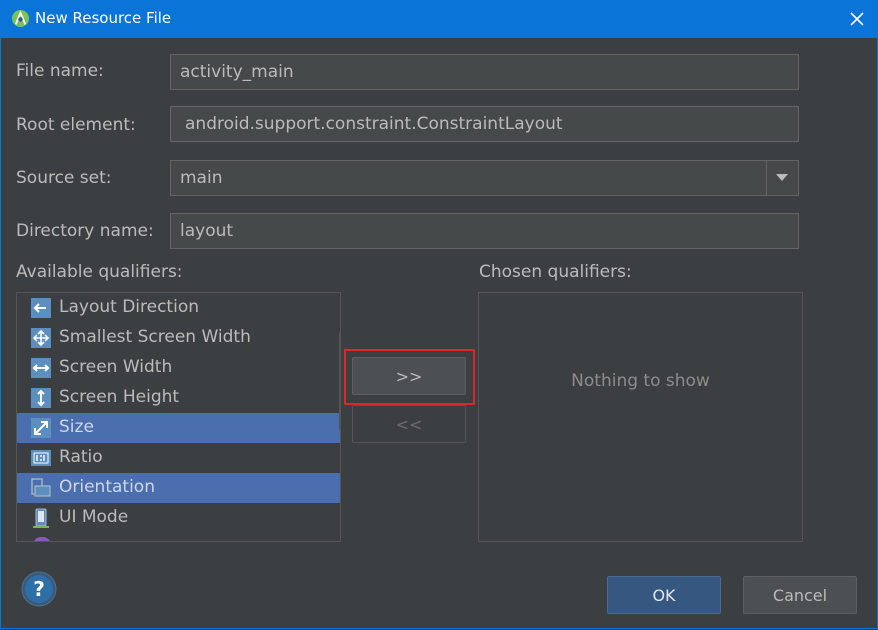 The height and width of the screenshot is (630, 878). What do you see at coordinates (800, 595) in the screenshot?
I see `cancel-button: Cancel` at bounding box center [800, 595].